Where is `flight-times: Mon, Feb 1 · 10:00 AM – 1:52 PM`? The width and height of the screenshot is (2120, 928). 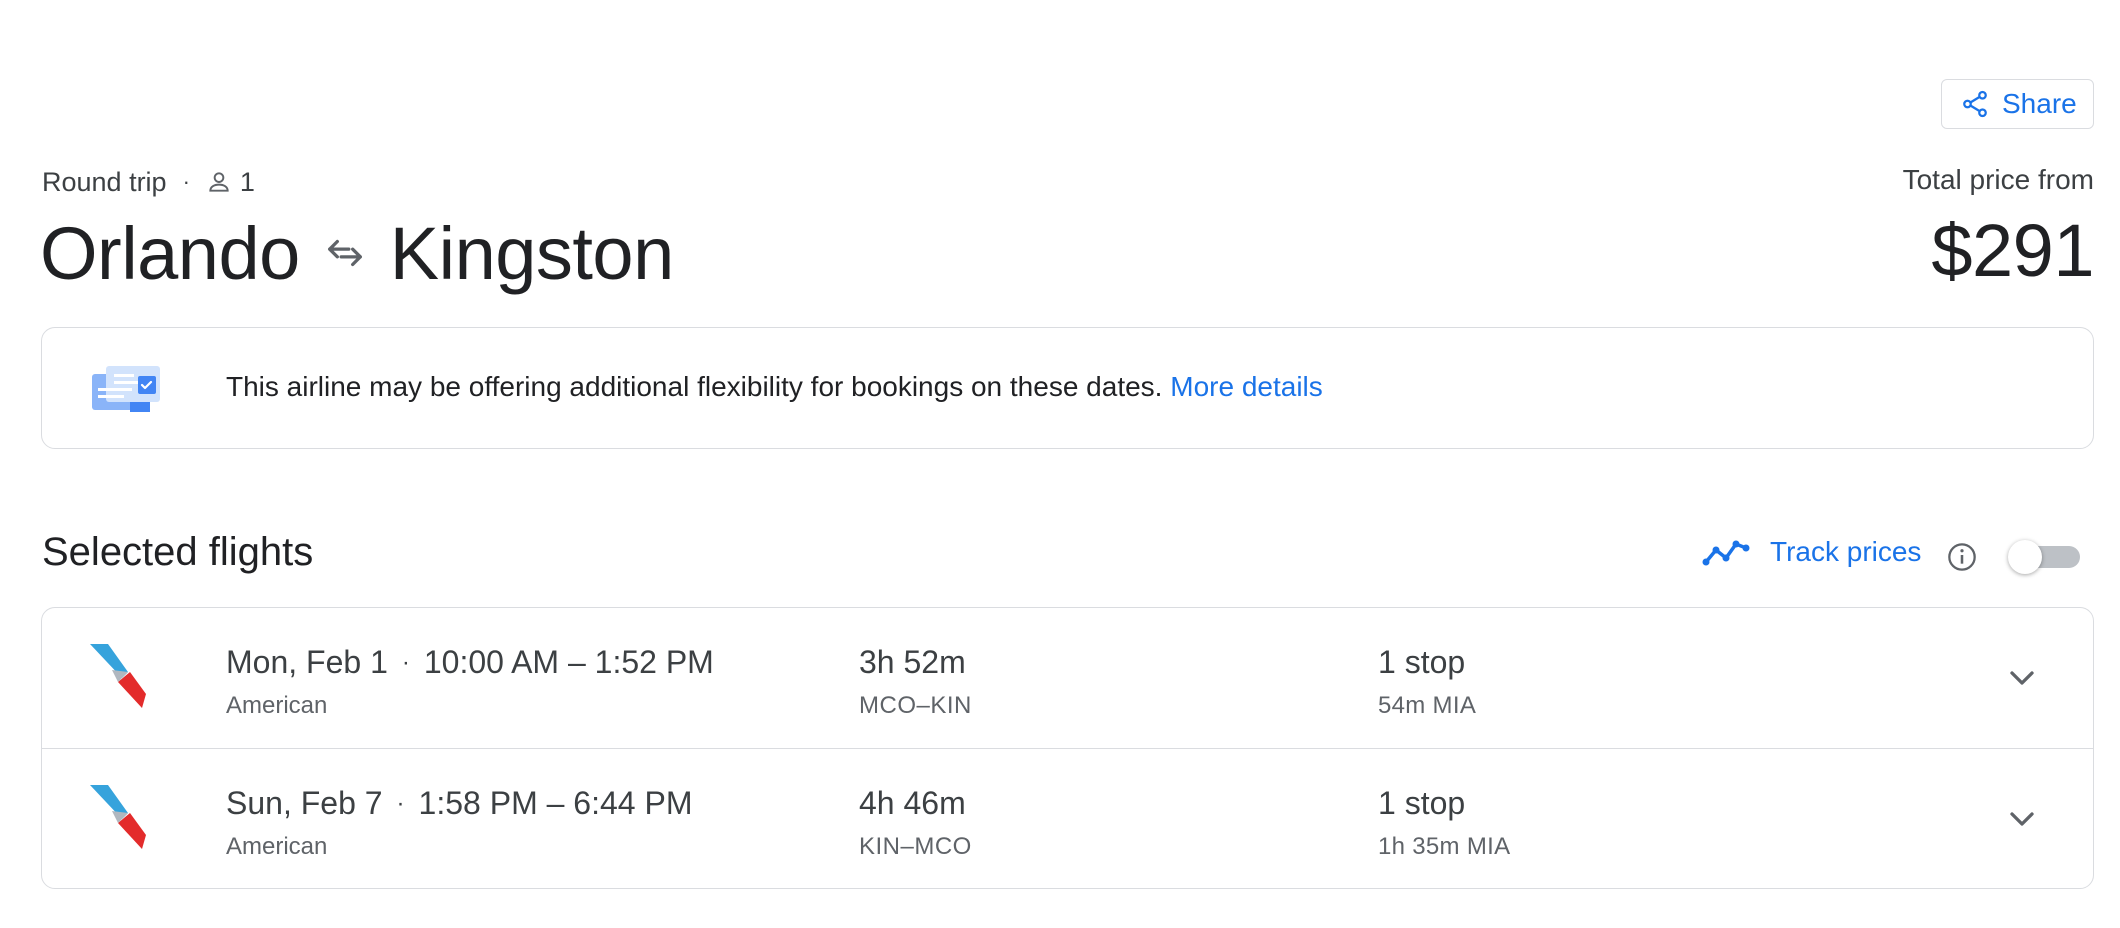
flight-times: Mon, Feb 1 · 10:00 AM – 1:52 PM is located at coordinates (470, 662).